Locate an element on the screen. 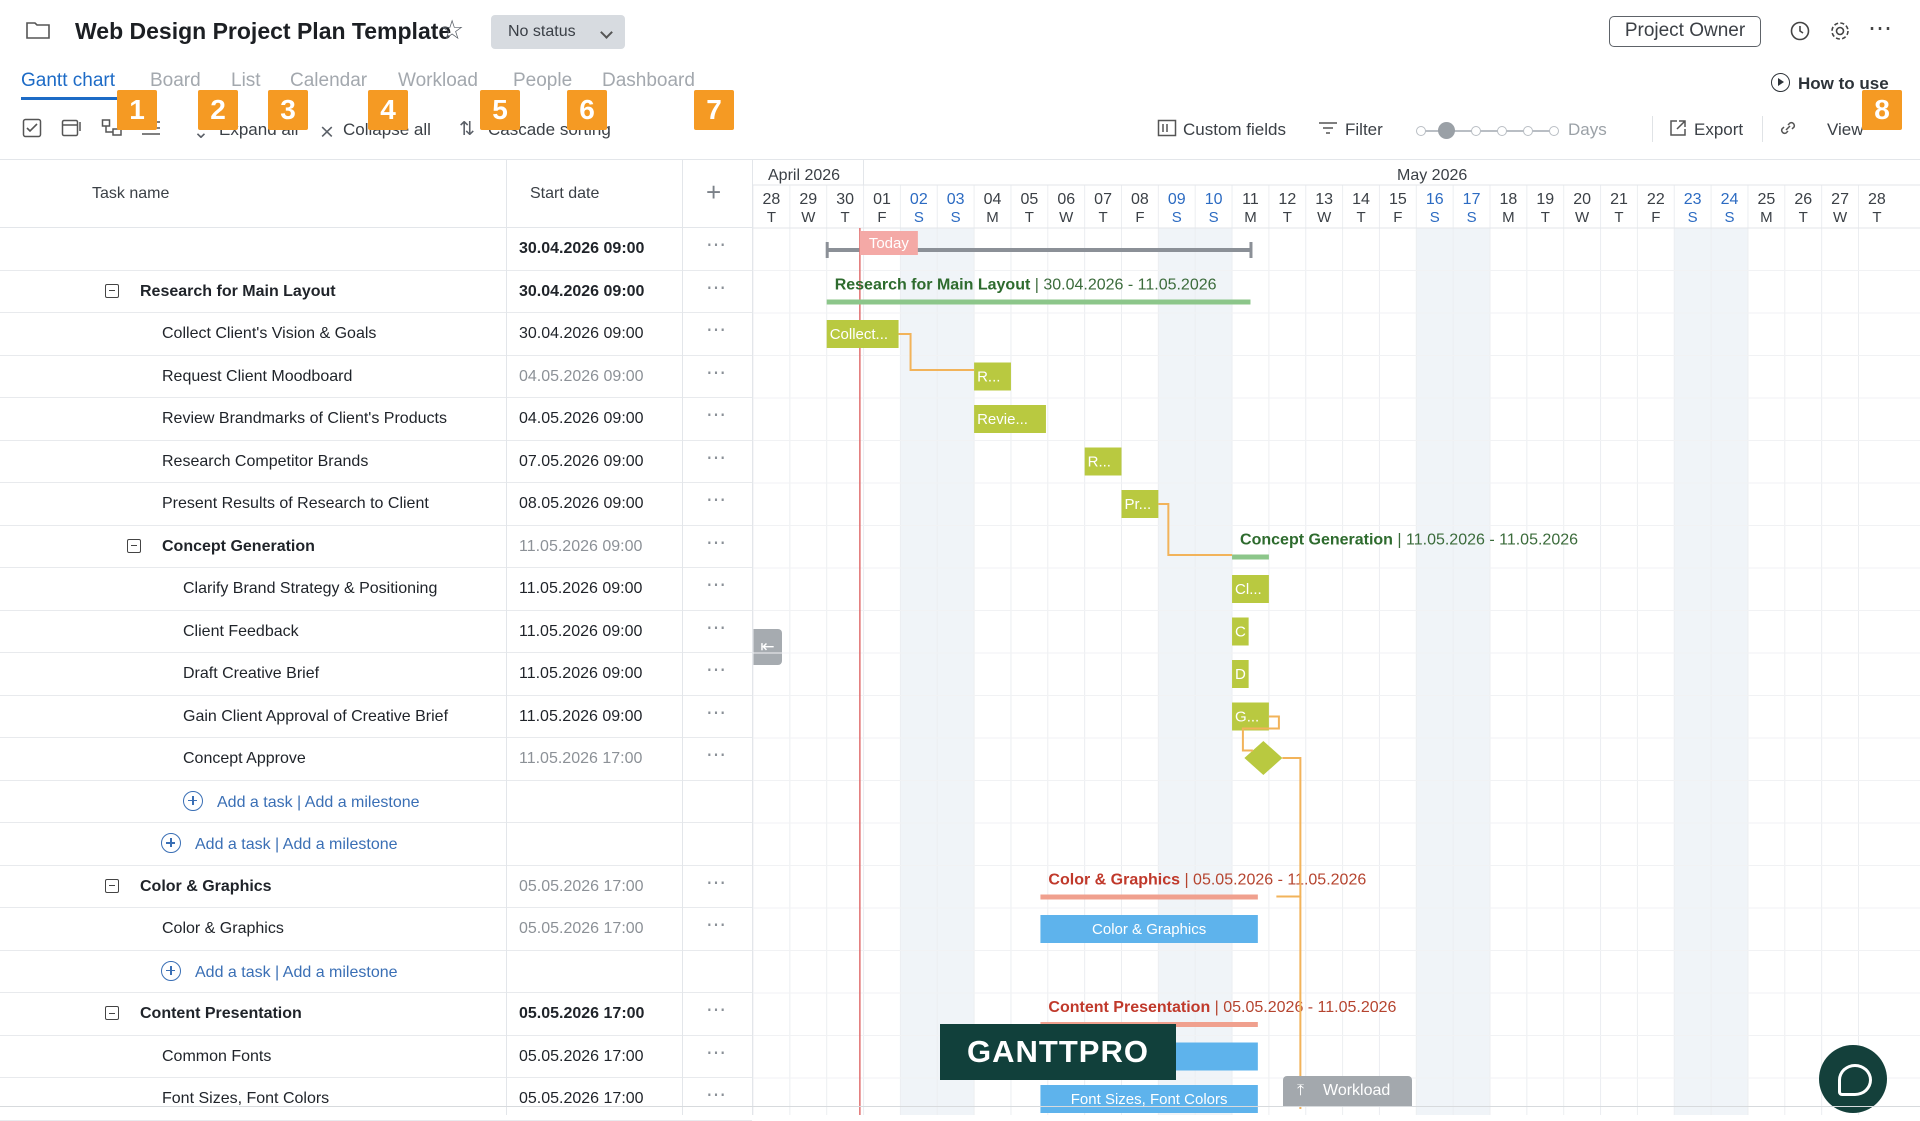  task-name: Clarify Brand Strategy & Positioning is located at coordinates (310, 589).